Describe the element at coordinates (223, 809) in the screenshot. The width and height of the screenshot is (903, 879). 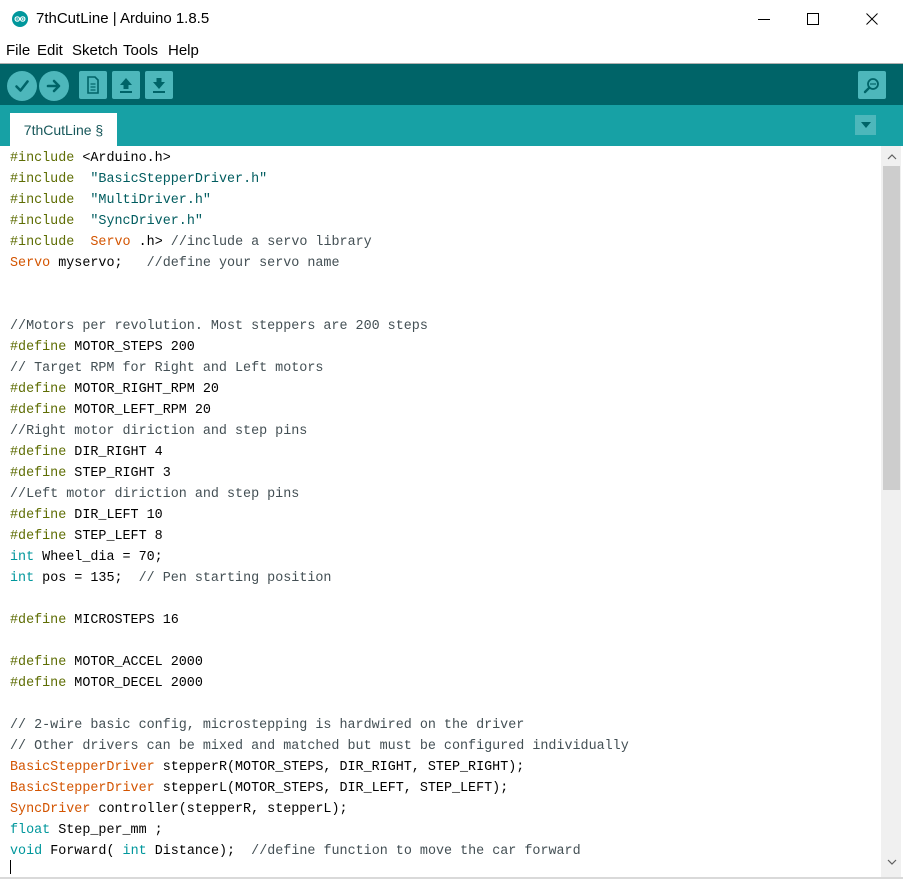
I see `code-token: controller(stepperR, stepperL);` at that location.